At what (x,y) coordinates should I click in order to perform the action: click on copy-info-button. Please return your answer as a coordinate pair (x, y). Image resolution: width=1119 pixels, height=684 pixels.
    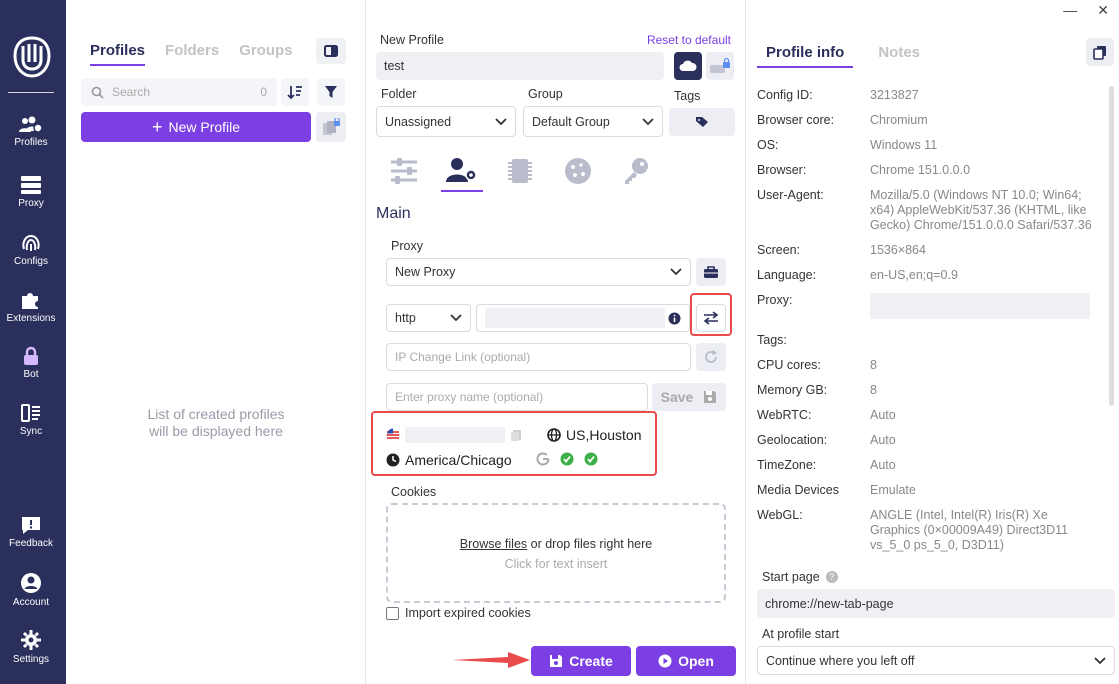
    Looking at the image, I should click on (1100, 52).